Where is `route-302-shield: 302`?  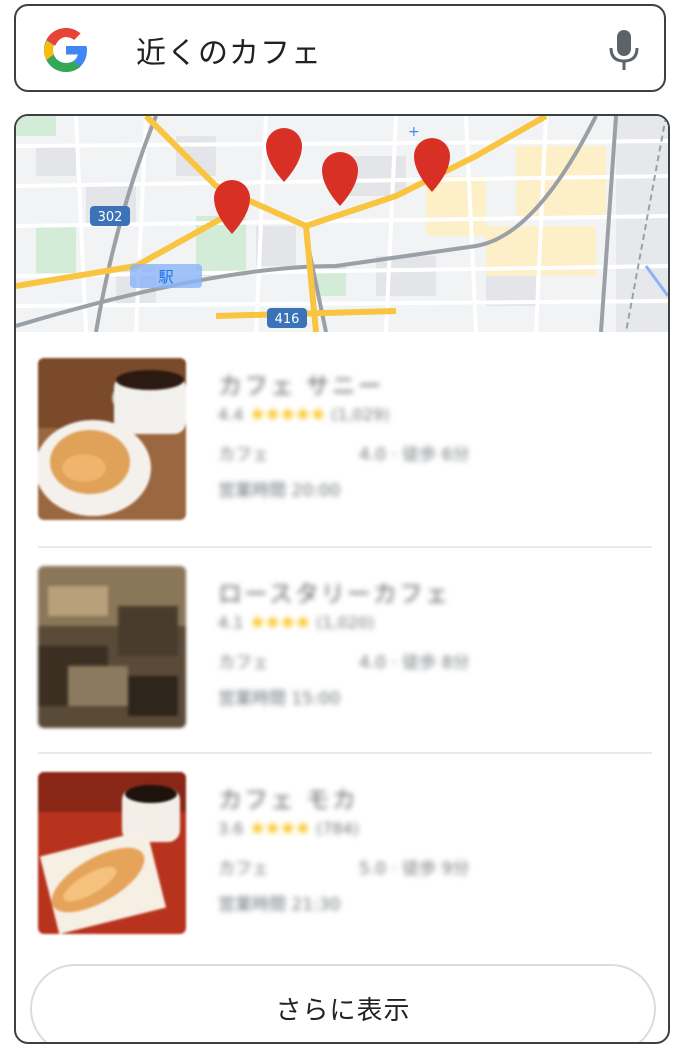
route-302-shield: 302 is located at coordinates (110, 216).